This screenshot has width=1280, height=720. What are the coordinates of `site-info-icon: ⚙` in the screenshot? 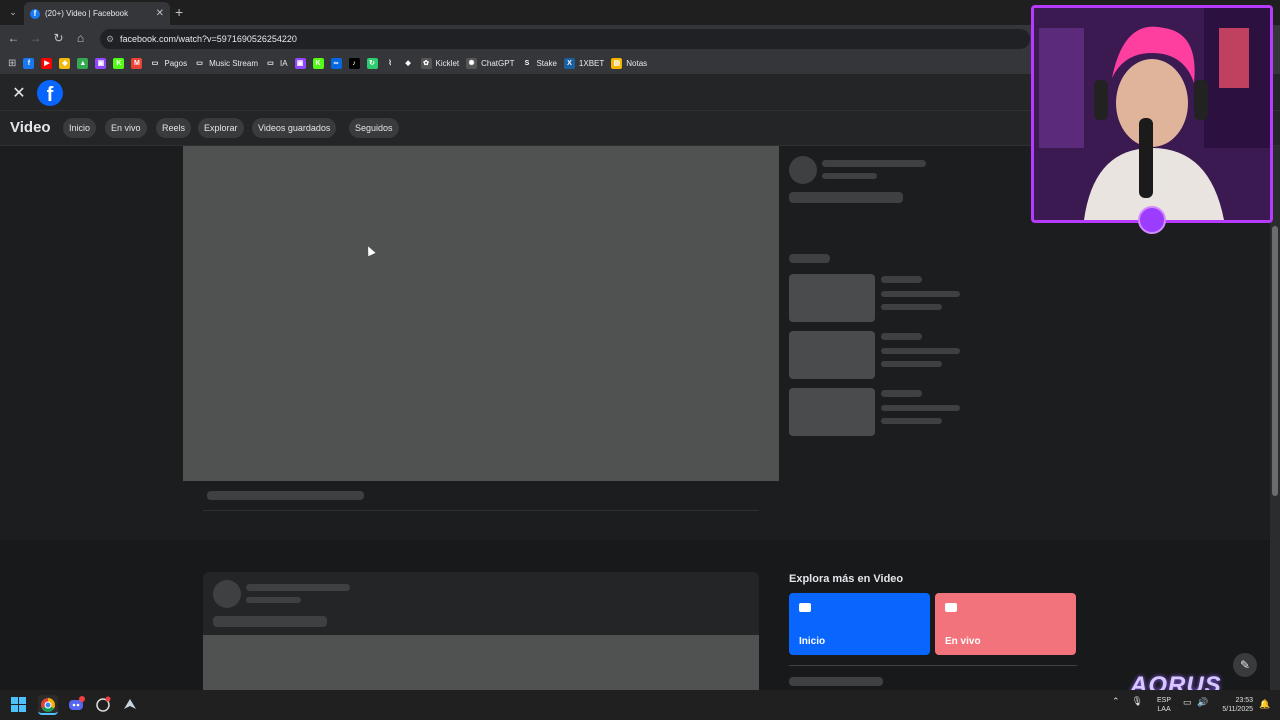 It's located at (110, 39).